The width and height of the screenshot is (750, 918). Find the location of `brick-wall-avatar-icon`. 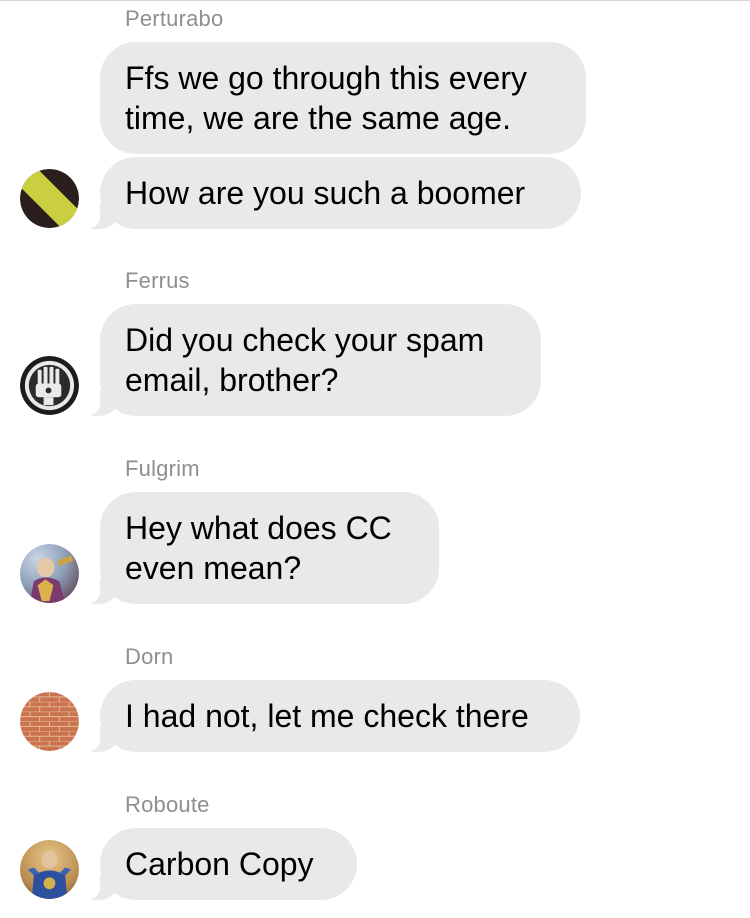

brick-wall-avatar-icon is located at coordinates (49, 721).